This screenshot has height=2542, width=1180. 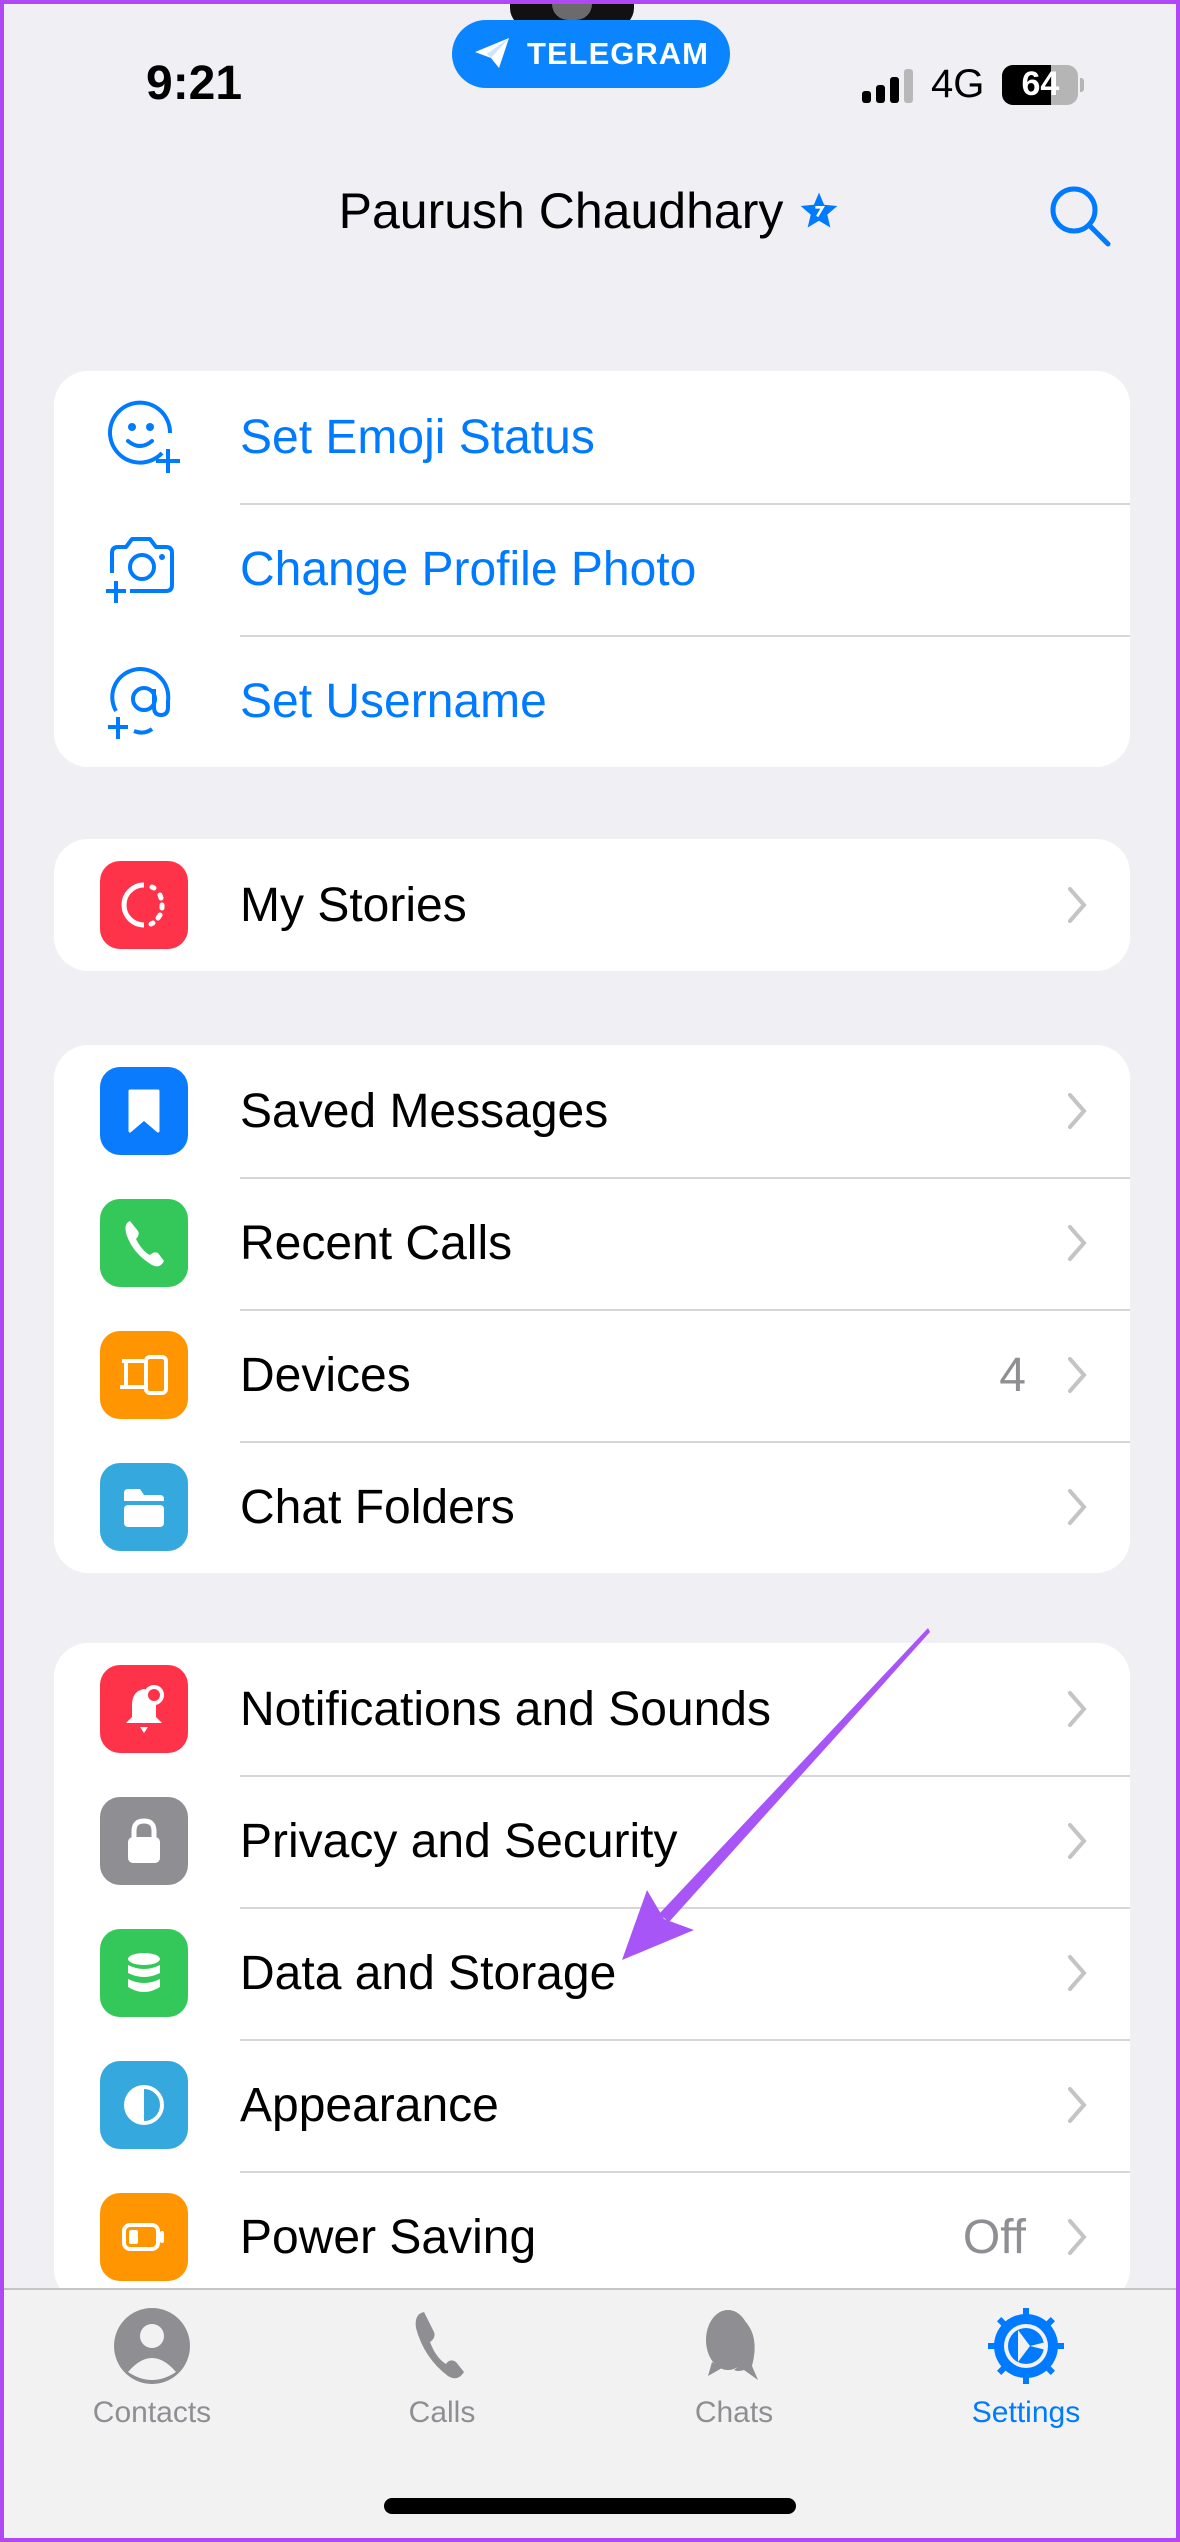 What do you see at coordinates (194, 83) in the screenshot?
I see `status-time: 9:21` at bounding box center [194, 83].